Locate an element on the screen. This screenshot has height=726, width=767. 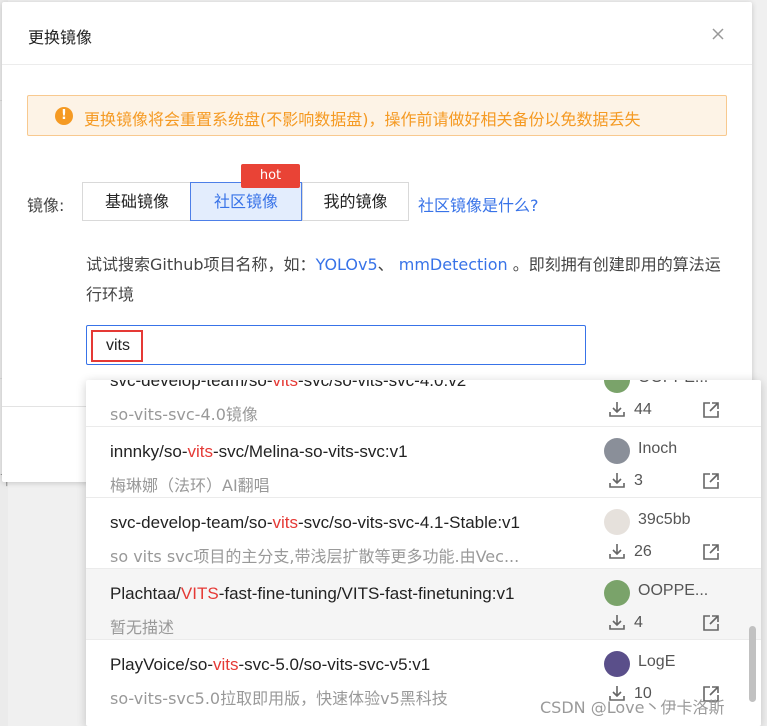
close-icon is located at coordinates (718, 34).